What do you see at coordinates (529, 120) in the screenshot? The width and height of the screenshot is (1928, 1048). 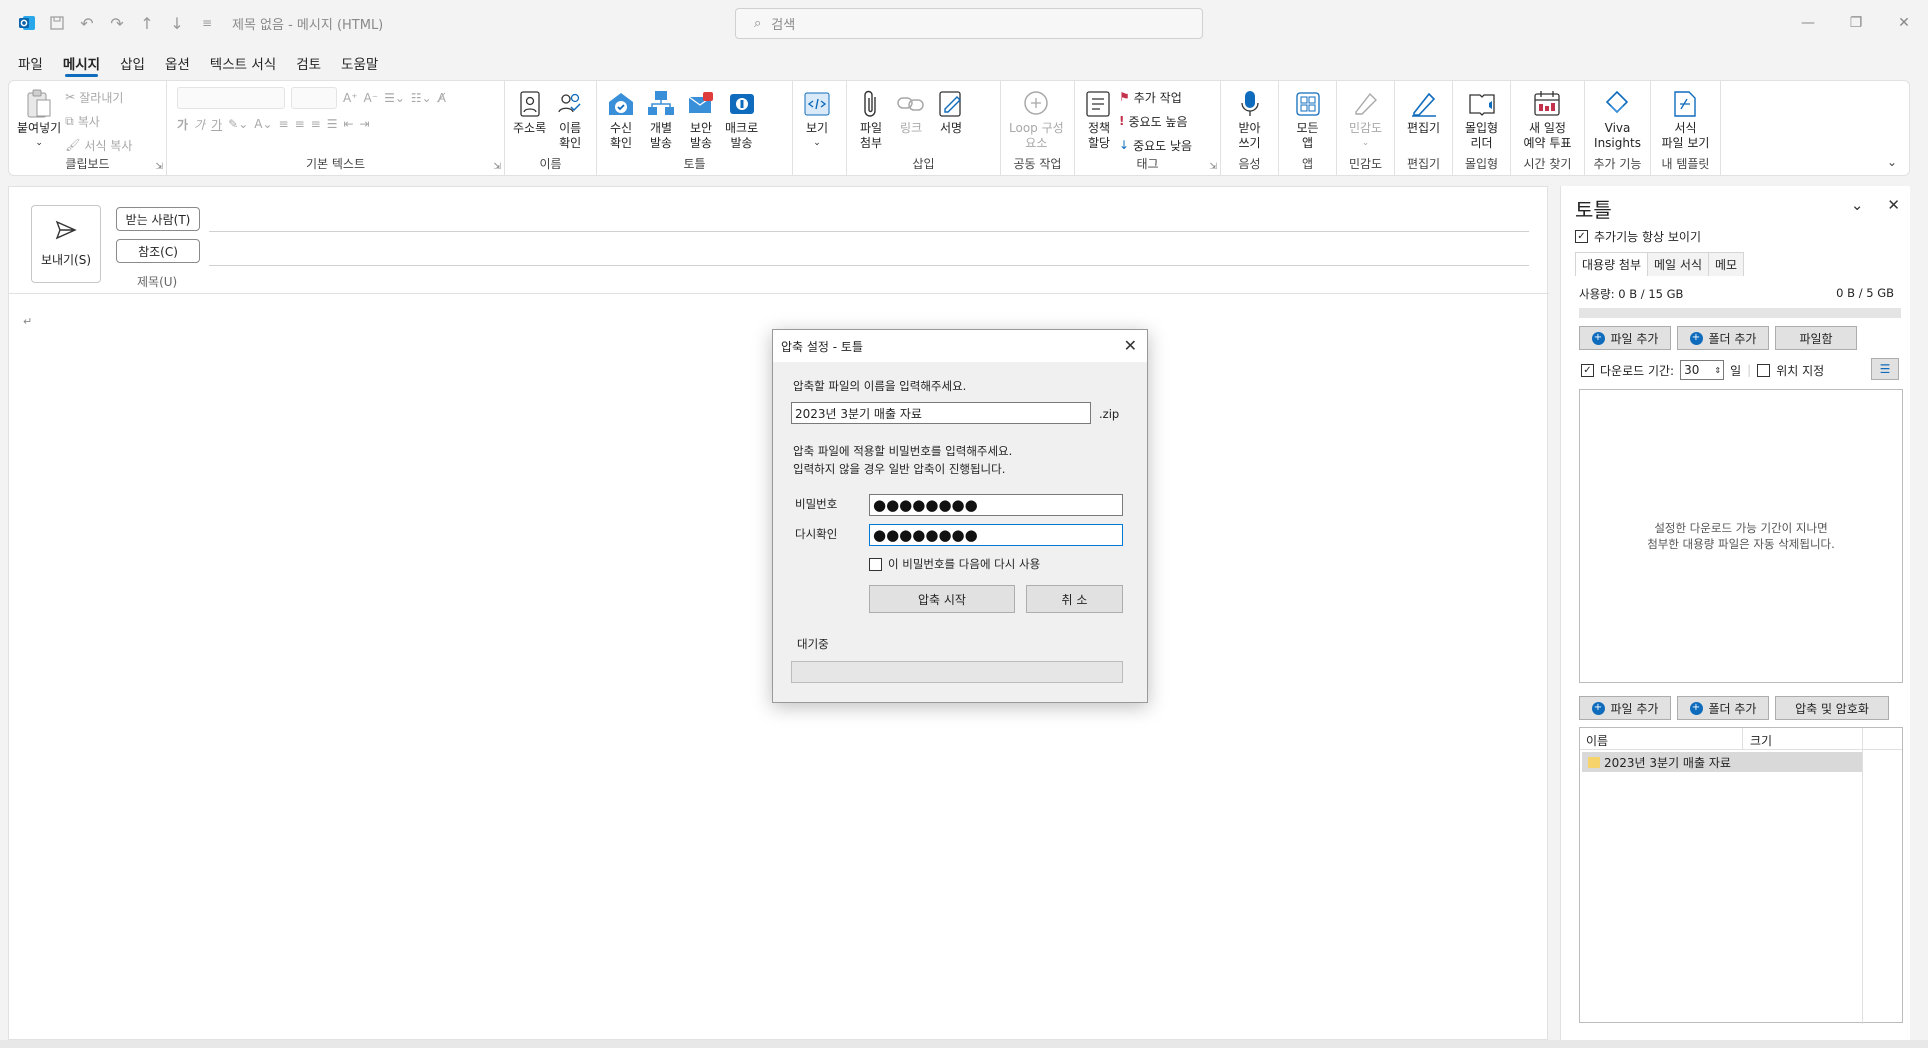 I see `address-book-button: 주소록` at bounding box center [529, 120].